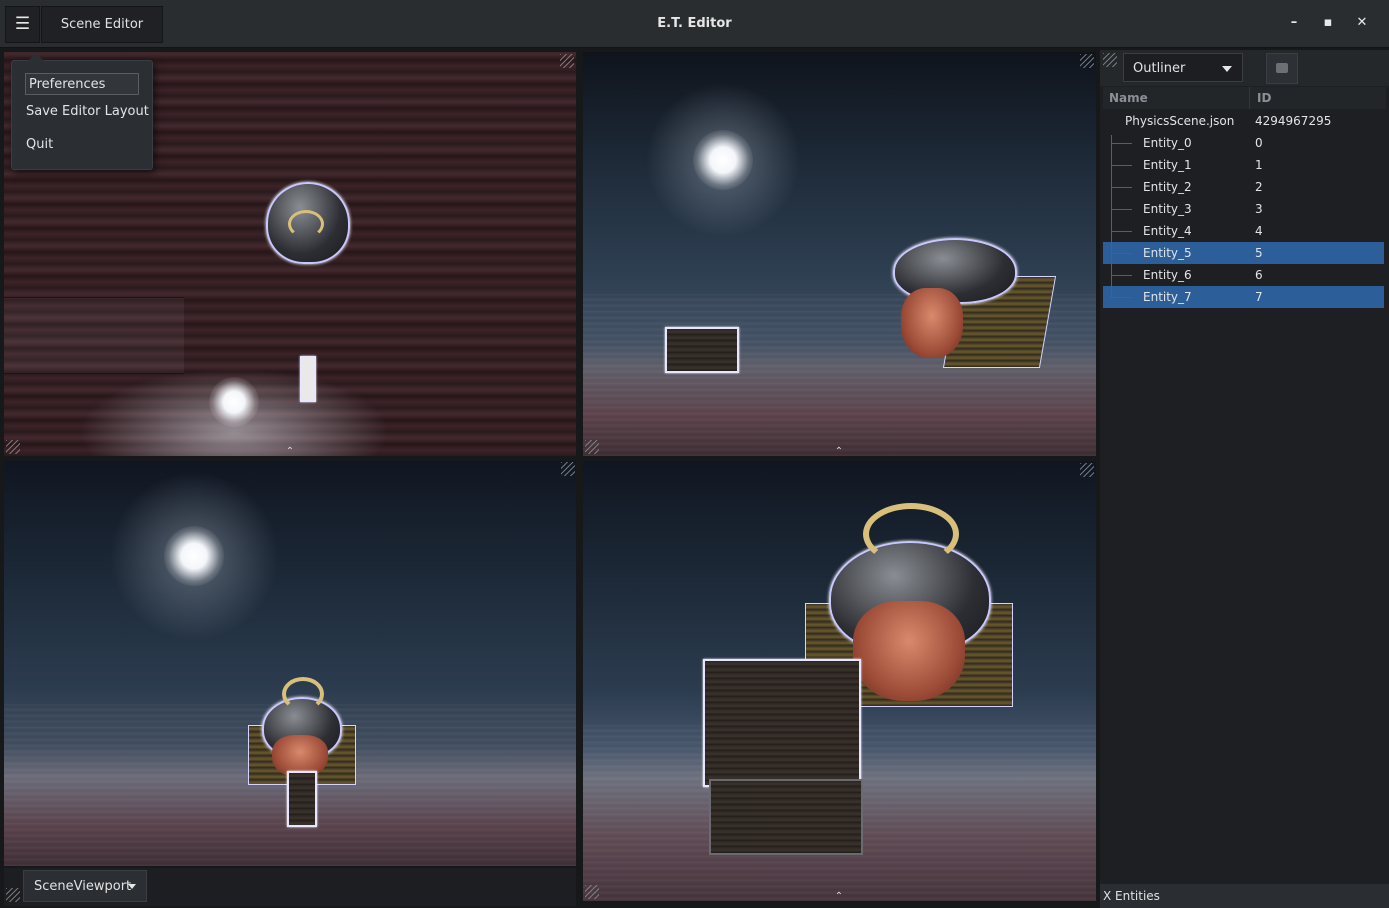 Image resolution: width=1389 pixels, height=908 pixels. Describe the element at coordinates (1293, 121) in the screenshot. I see `tree-root-id: 4294967295` at that location.